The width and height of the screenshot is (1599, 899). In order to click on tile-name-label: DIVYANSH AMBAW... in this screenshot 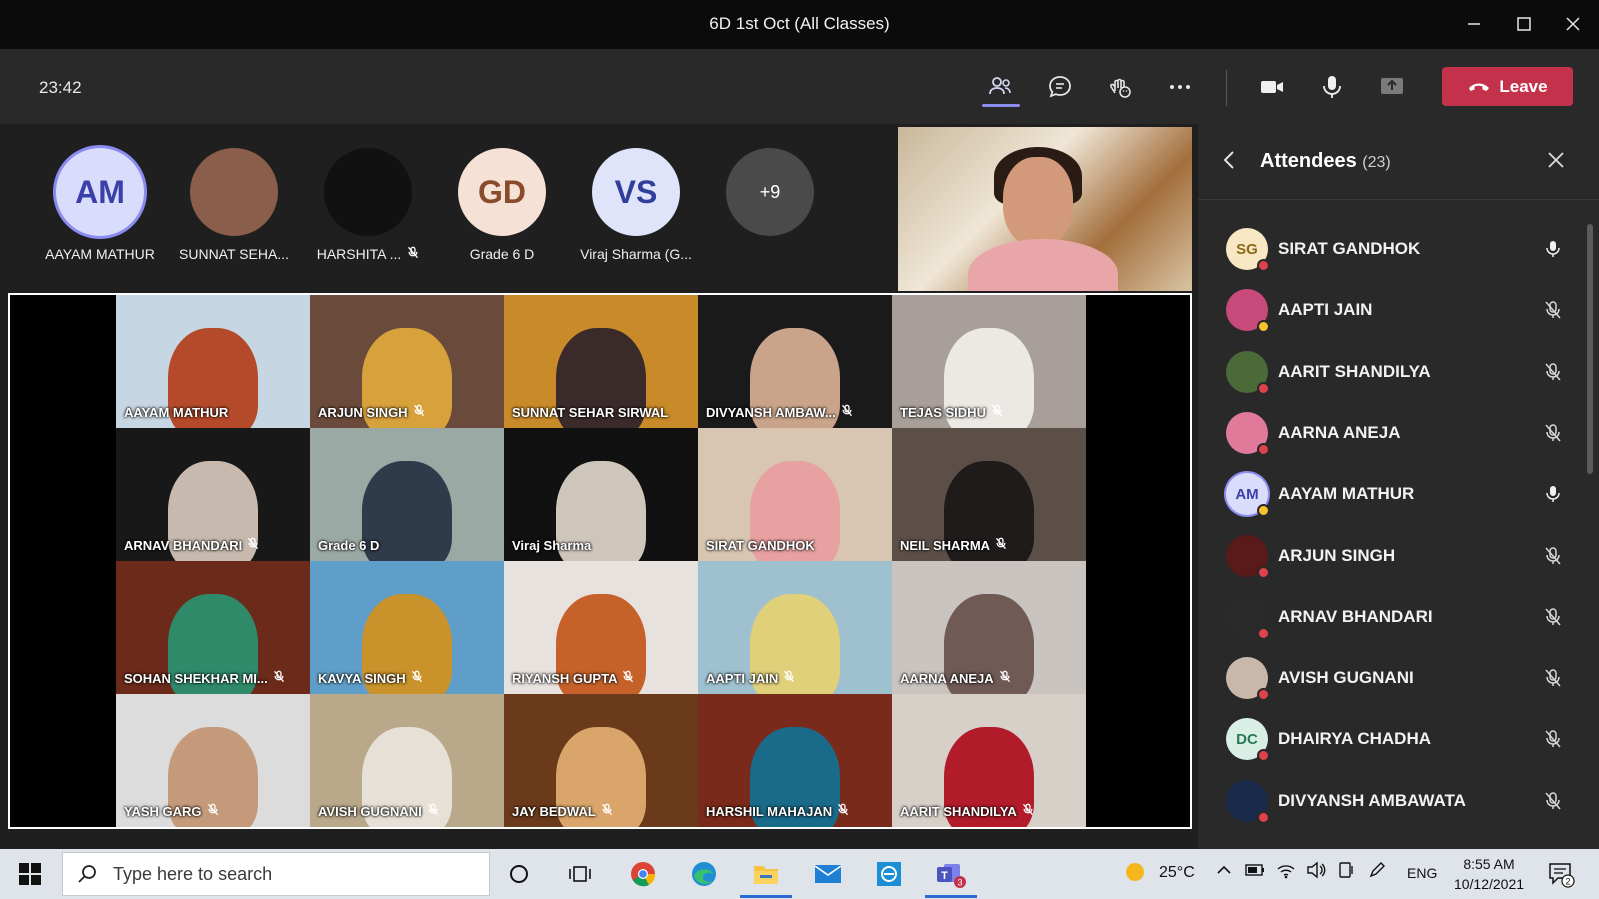, I will do `click(771, 412)`.